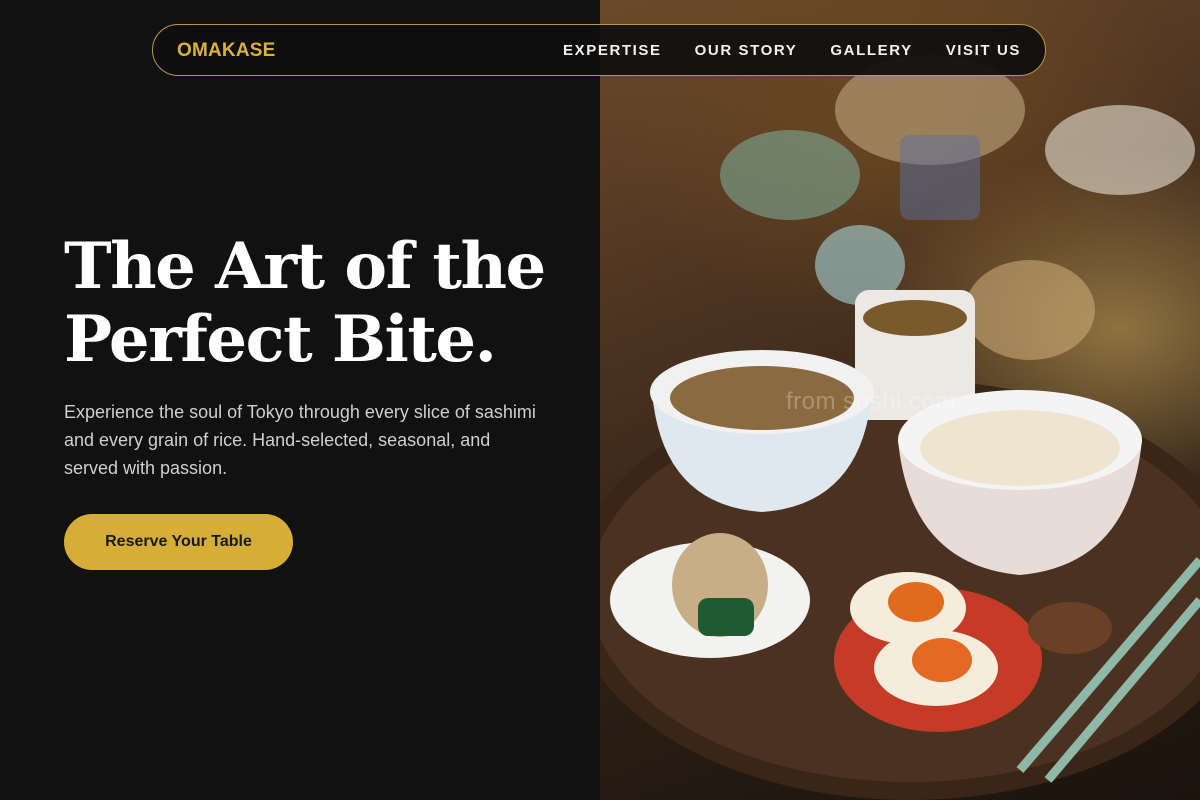 The height and width of the screenshot is (800, 1200). Describe the element at coordinates (871, 50) in the screenshot. I see `nav-link-gallery: GALLERY` at that location.